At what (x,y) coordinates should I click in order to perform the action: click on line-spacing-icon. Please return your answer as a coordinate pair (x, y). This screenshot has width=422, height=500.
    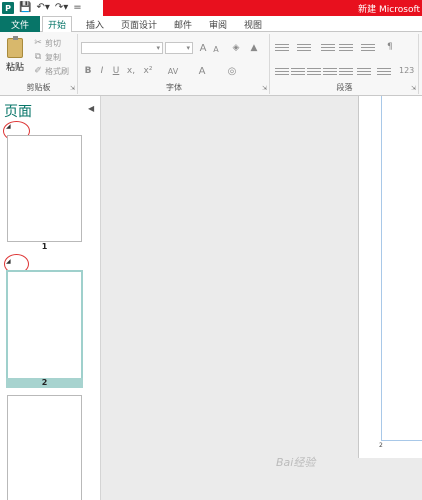
    Looking at the image, I should click on (364, 72).